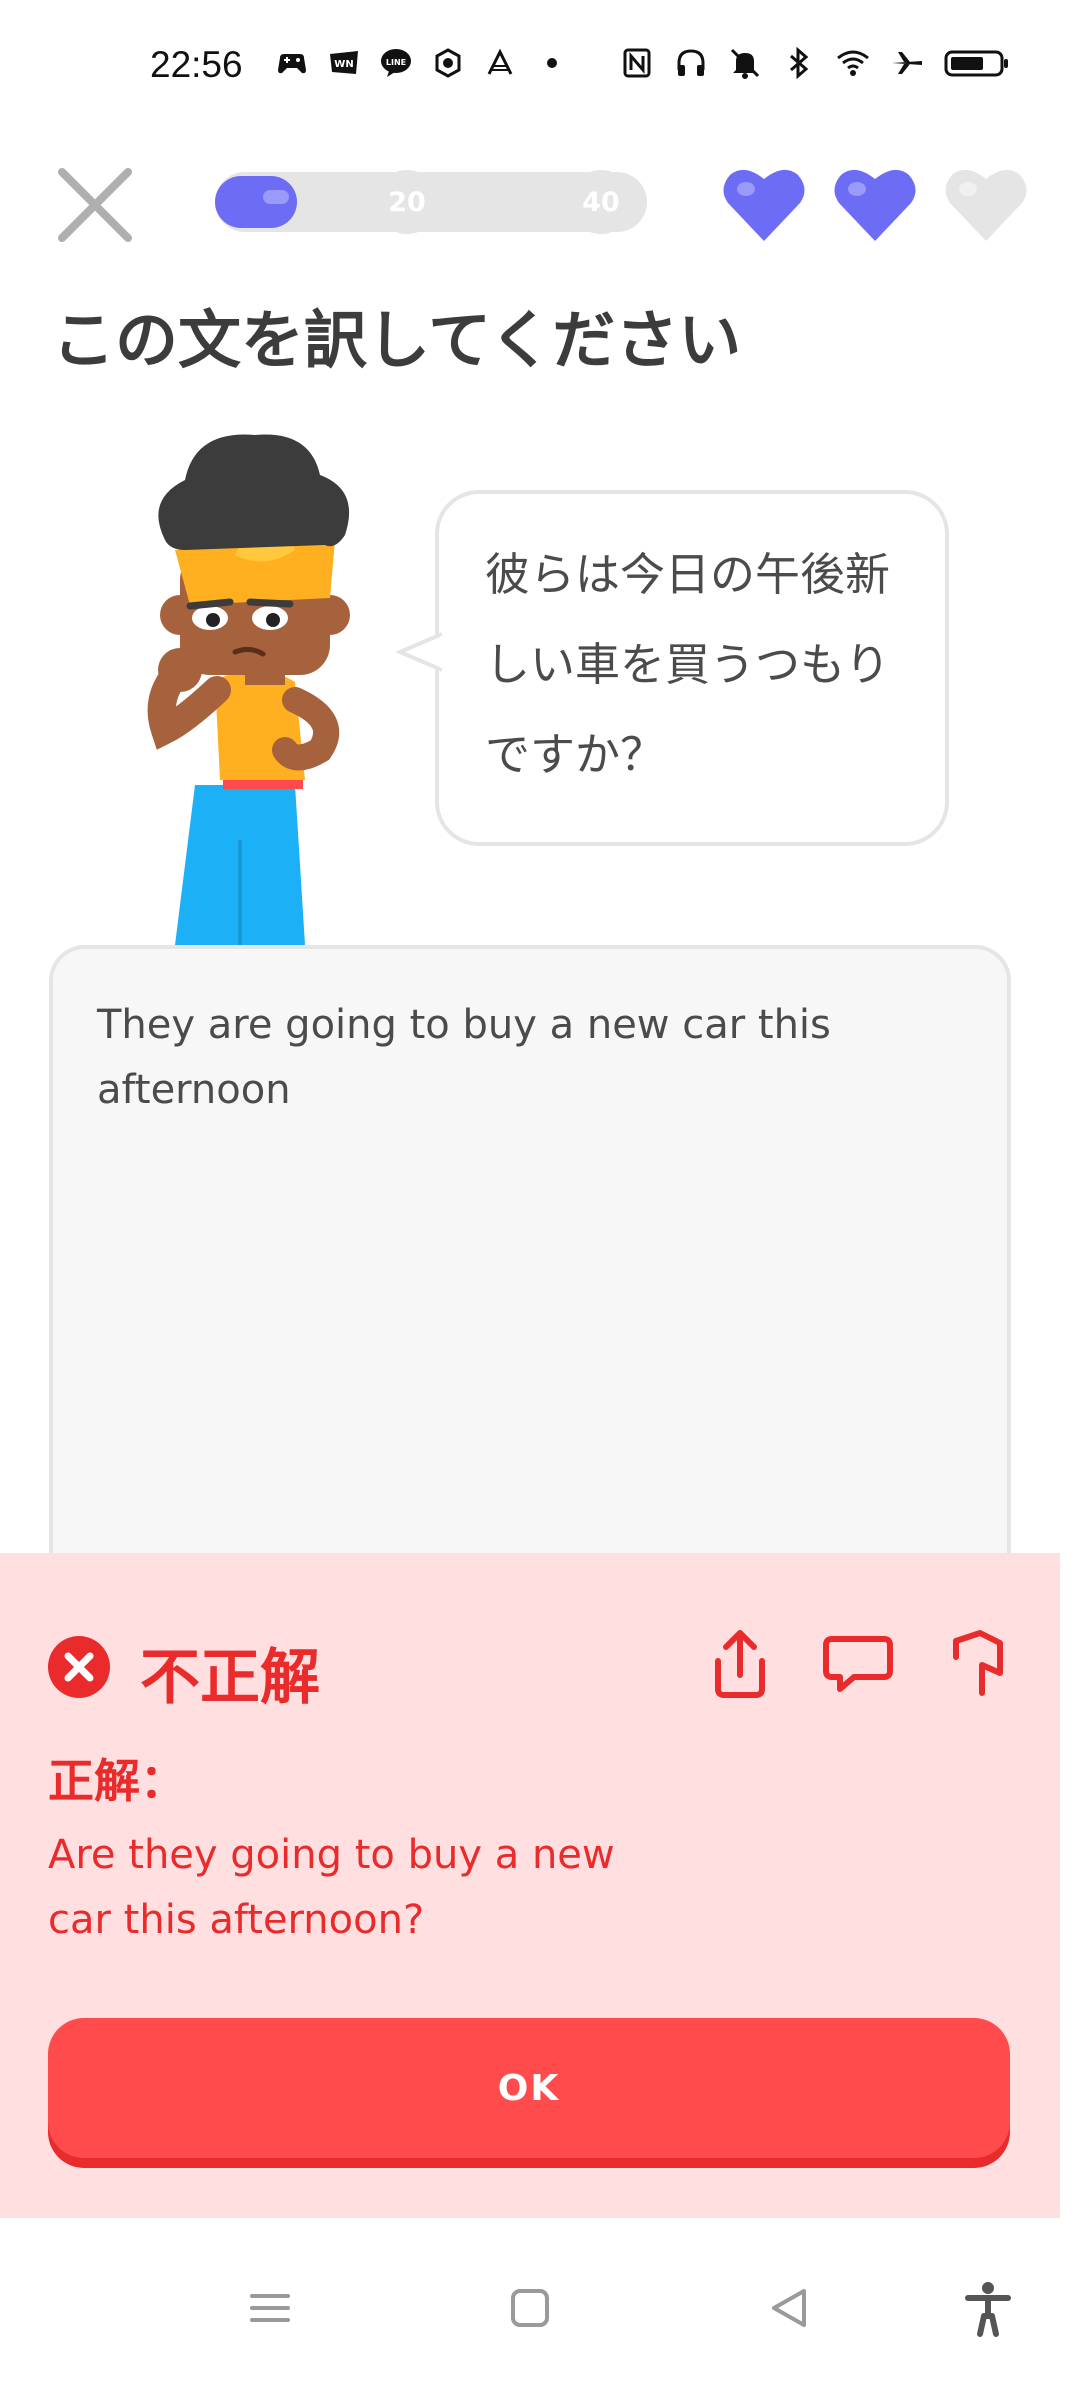  Describe the element at coordinates (907, 63) in the screenshot. I see `airplane-icon` at that location.